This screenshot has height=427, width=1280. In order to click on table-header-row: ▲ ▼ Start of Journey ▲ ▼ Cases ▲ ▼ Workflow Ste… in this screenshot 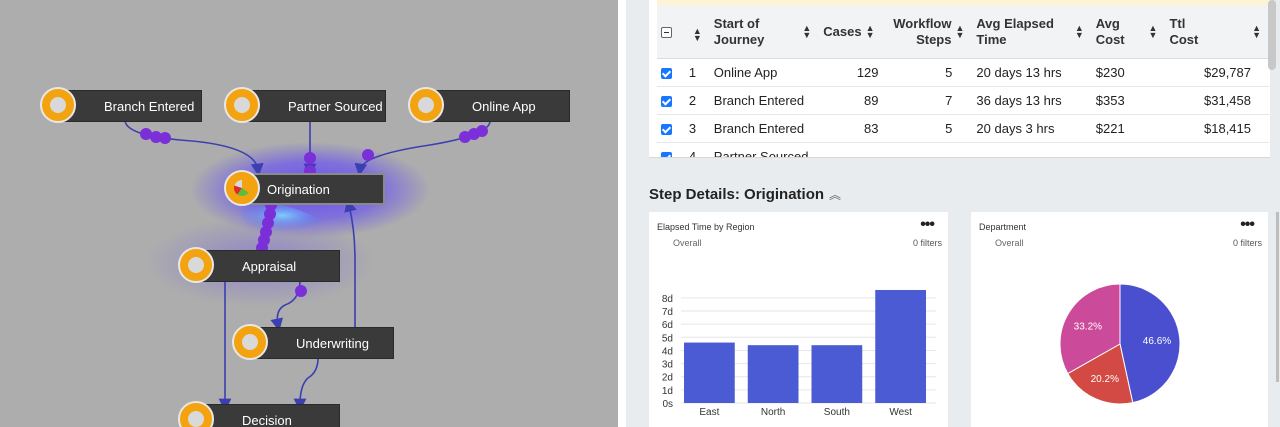, I will do `click(963, 32)`.